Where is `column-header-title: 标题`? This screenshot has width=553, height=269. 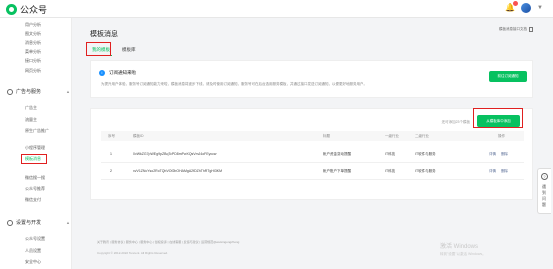
column-header-title: 标题 is located at coordinates (326, 136).